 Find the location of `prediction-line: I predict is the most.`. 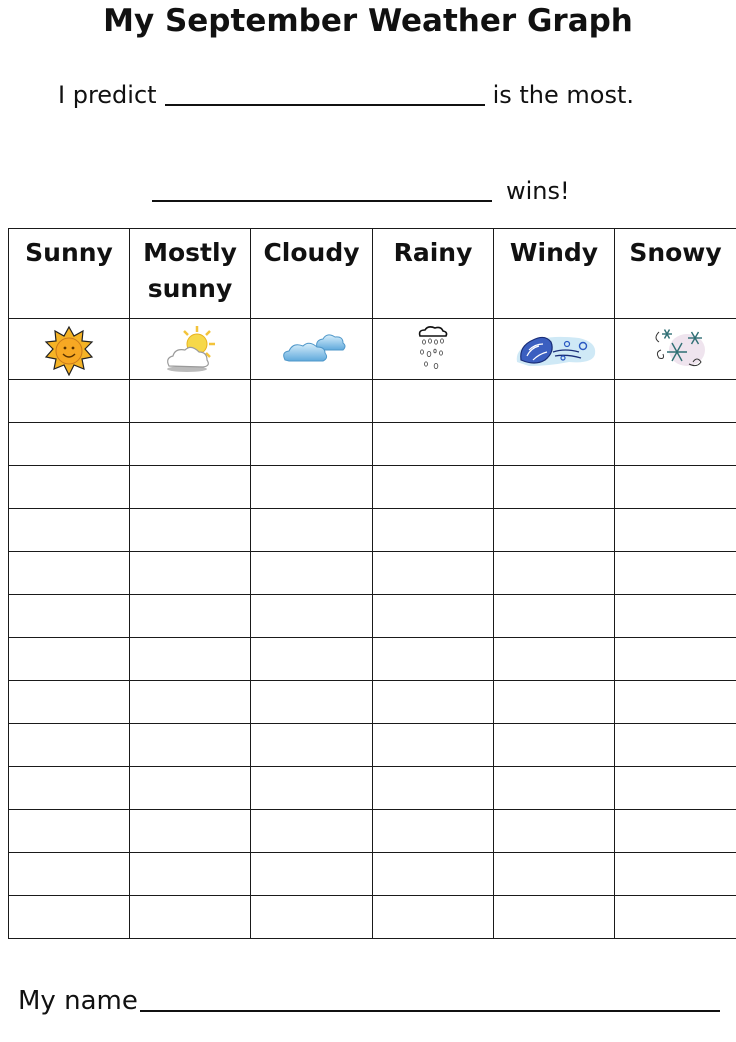

prediction-line: I predict is the most. is located at coordinates (346, 92).